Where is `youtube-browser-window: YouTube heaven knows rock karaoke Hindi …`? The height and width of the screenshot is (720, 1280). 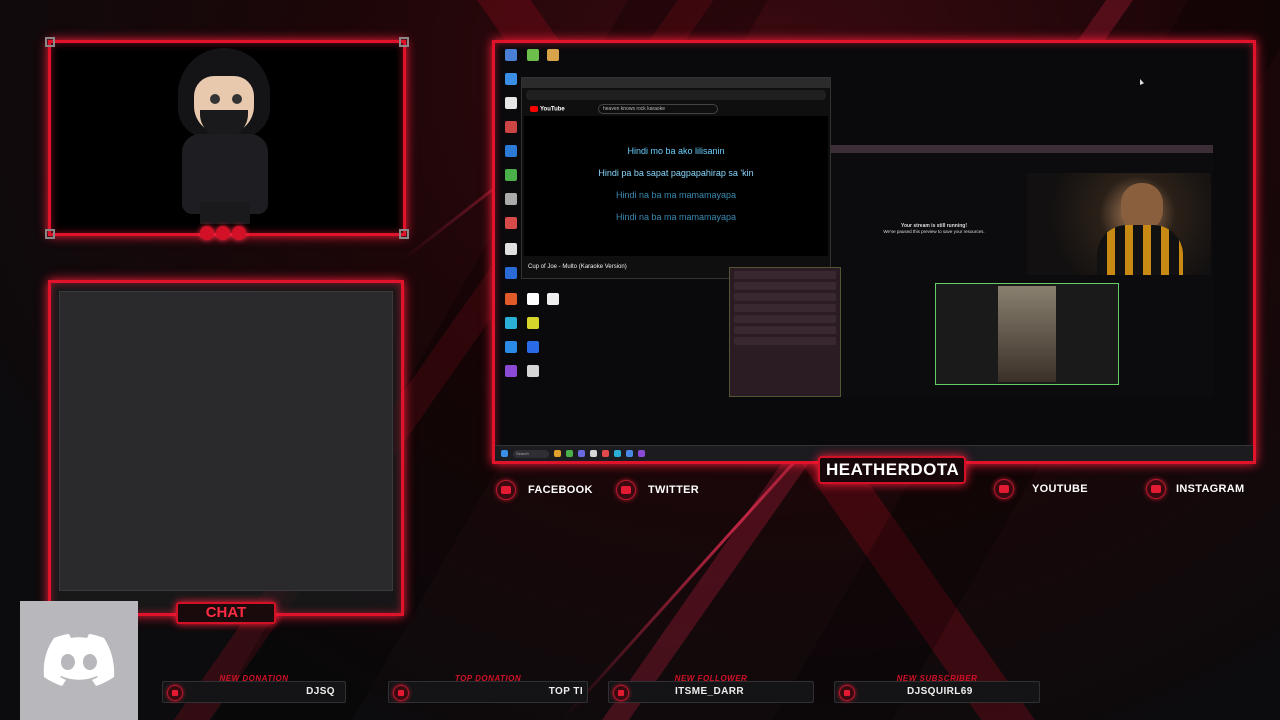
youtube-browser-window: YouTube heaven knows rock karaoke Hindi … is located at coordinates (676, 178).